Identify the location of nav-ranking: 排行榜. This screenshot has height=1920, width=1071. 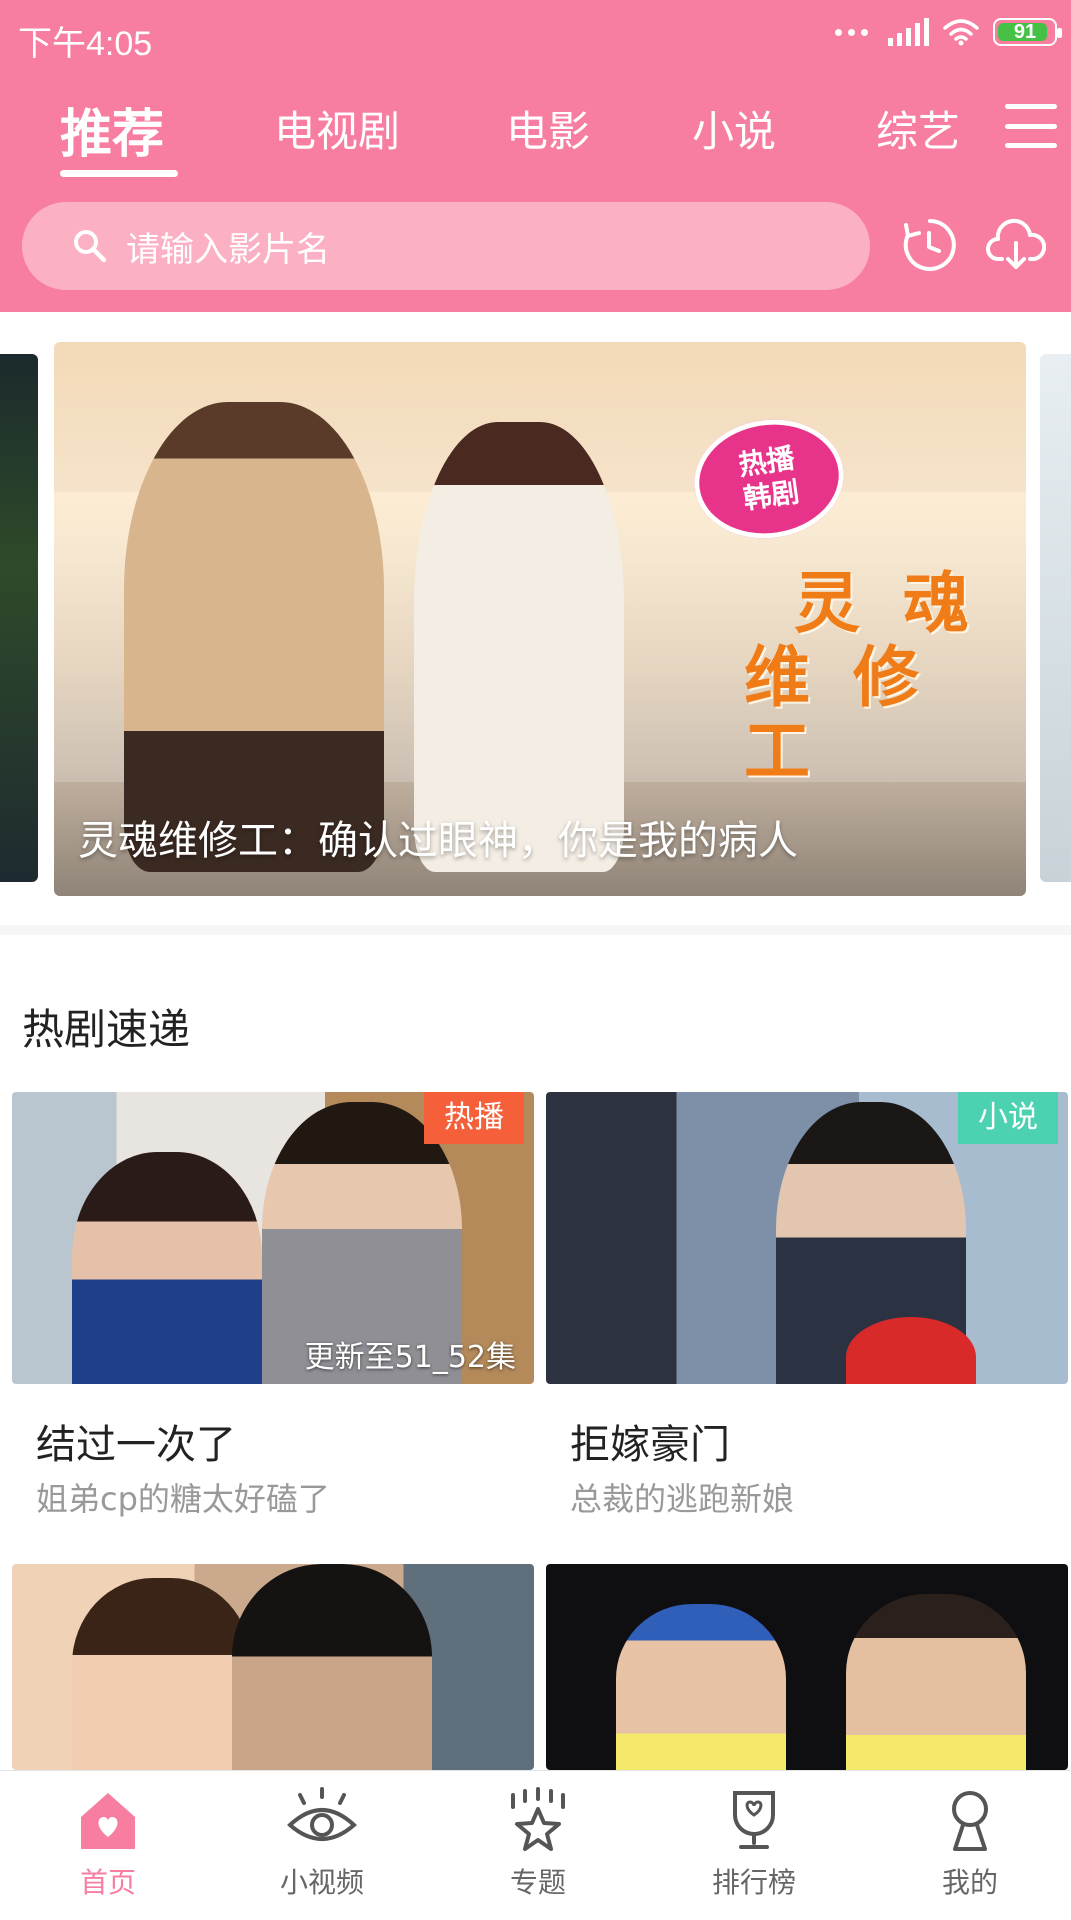
(754, 1844).